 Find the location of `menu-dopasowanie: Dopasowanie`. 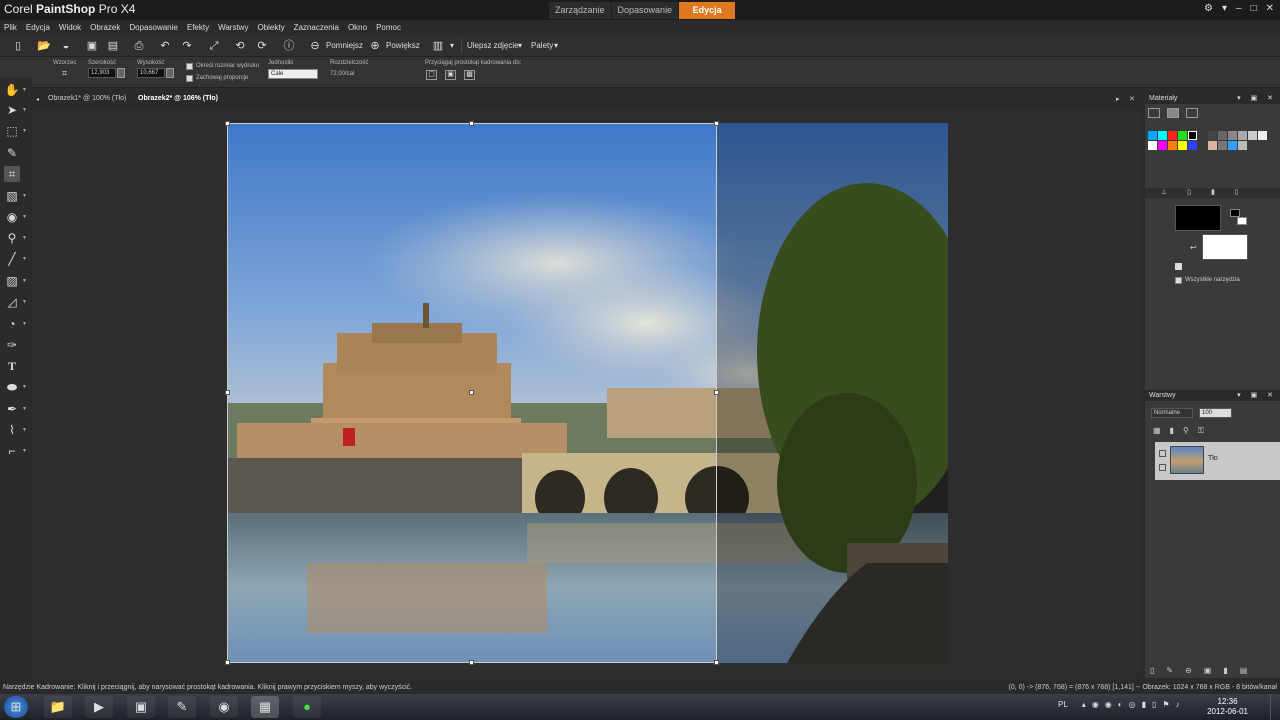

menu-dopasowanie: Dopasowanie is located at coordinates (153, 27).